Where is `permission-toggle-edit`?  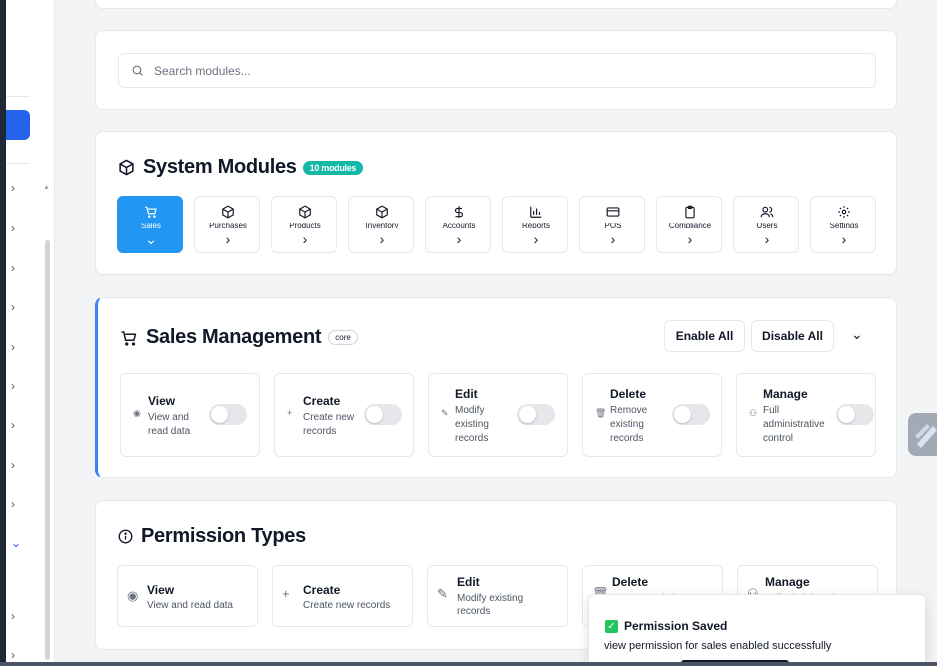
permission-toggle-edit is located at coordinates (536, 414).